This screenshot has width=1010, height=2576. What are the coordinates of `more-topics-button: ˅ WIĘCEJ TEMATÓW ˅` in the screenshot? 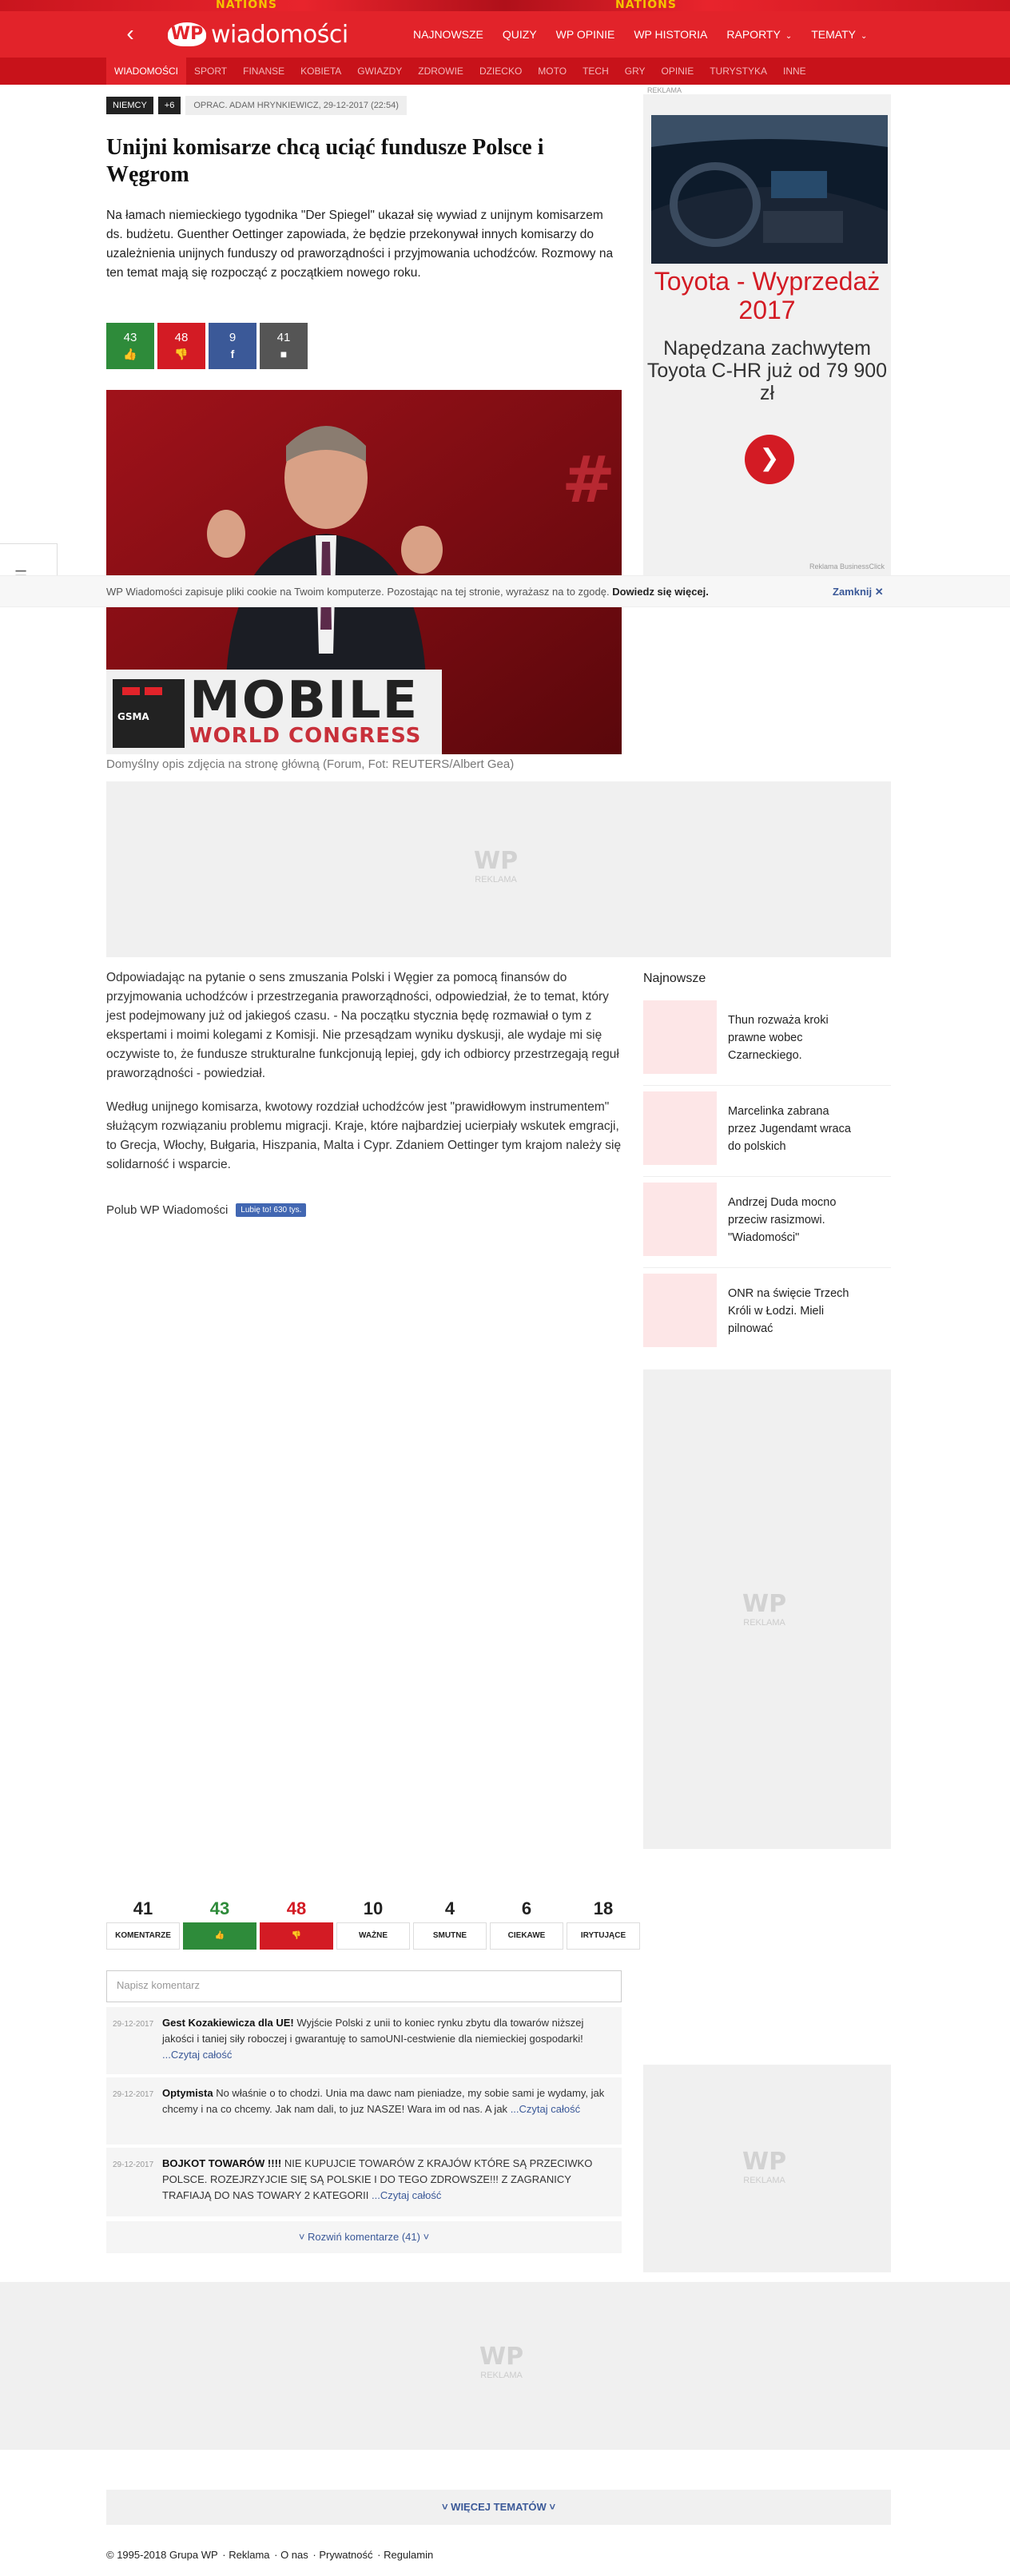 It's located at (498, 2507).